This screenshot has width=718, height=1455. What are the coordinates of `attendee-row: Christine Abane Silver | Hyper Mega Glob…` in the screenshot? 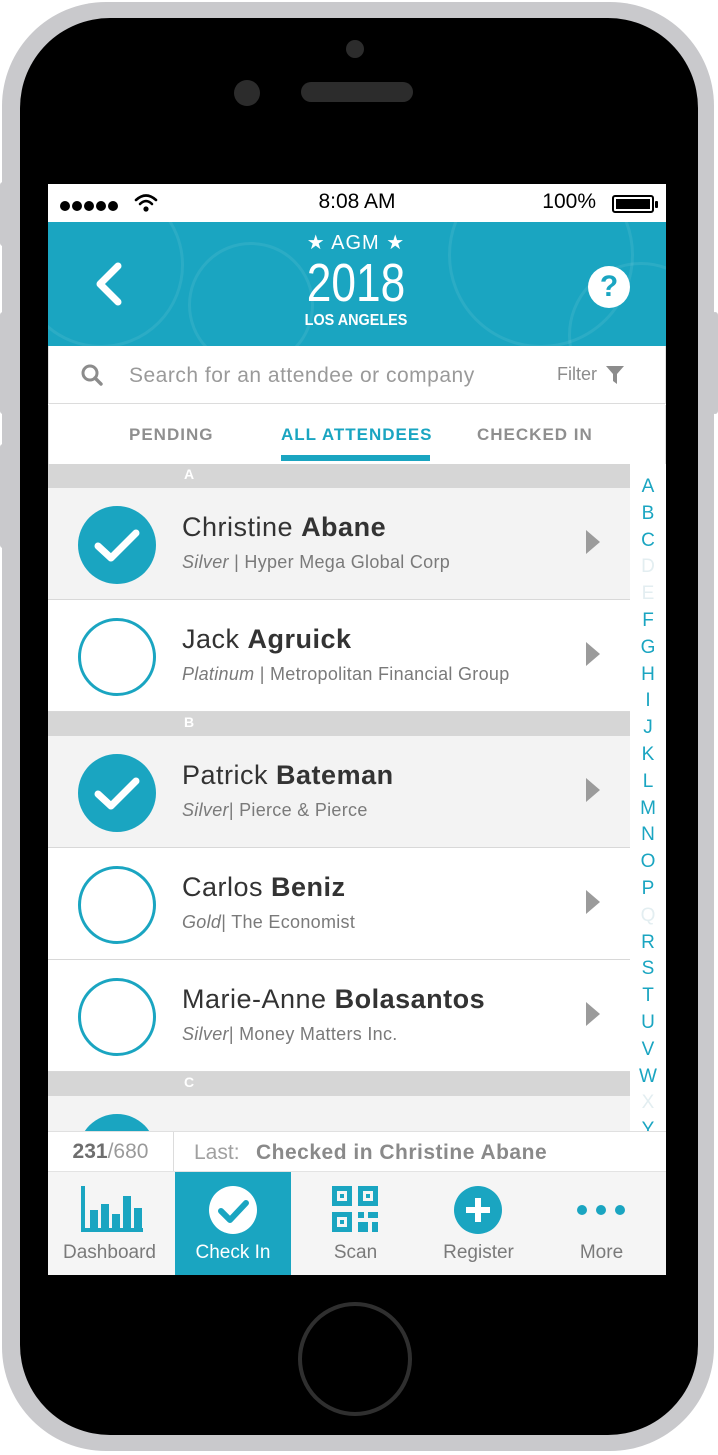 It's located at (339, 544).